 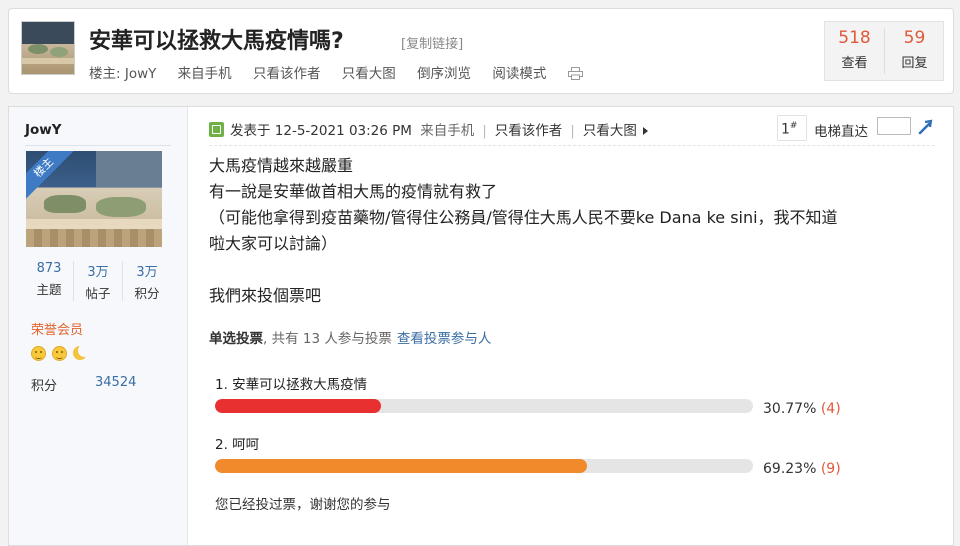 What do you see at coordinates (790, 409) in the screenshot?
I see `poll-percent: 30.77%` at bounding box center [790, 409].